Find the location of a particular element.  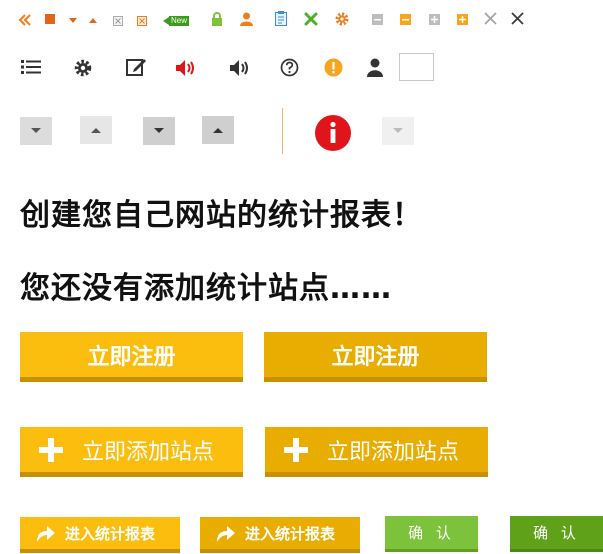

new-badge-icon: New is located at coordinates (176, 21).